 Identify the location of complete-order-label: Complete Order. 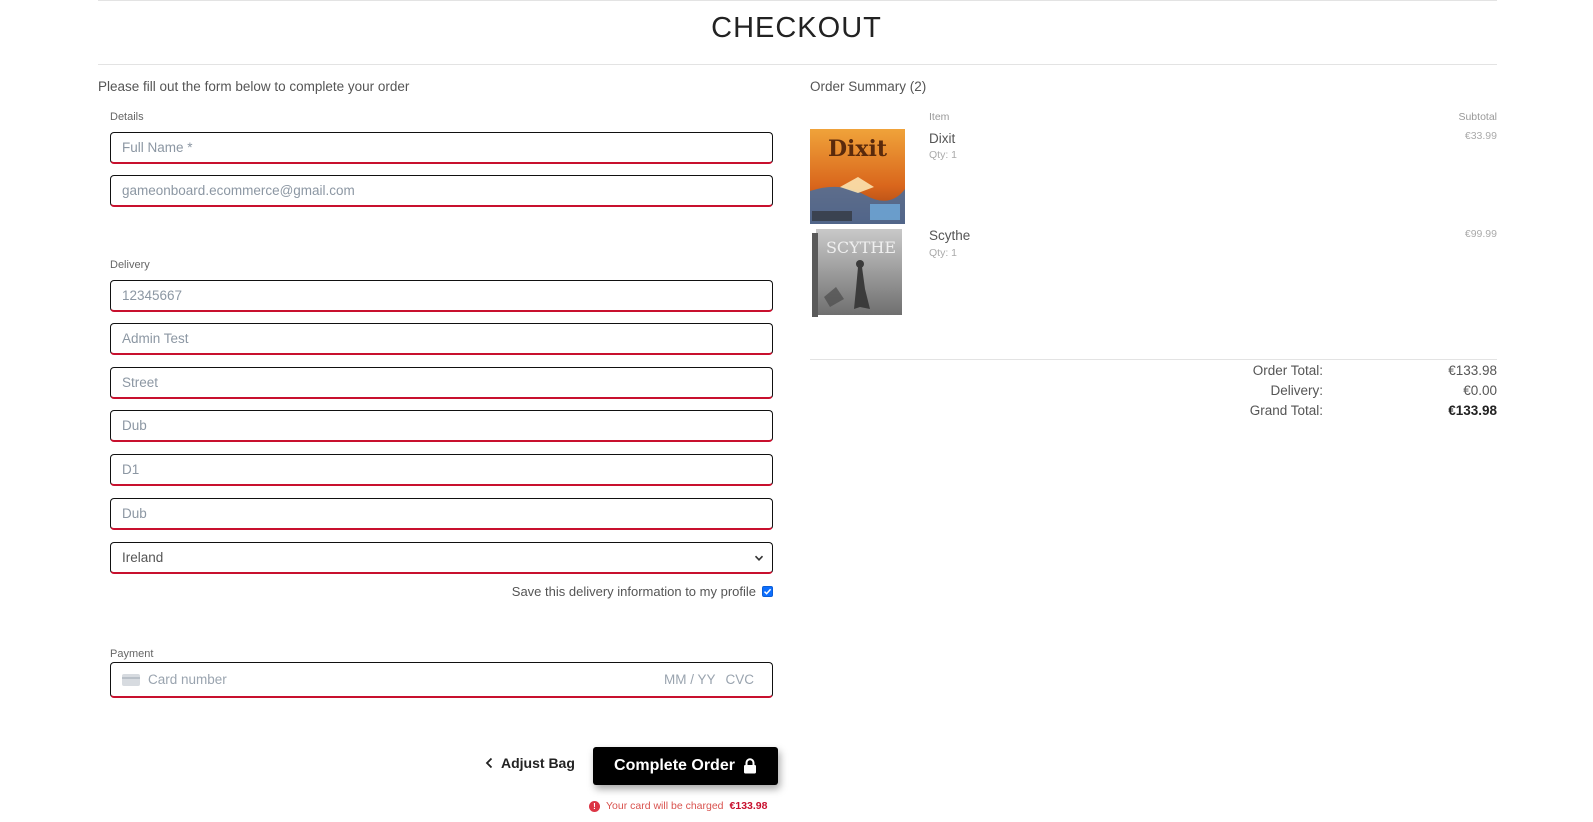
(674, 765).